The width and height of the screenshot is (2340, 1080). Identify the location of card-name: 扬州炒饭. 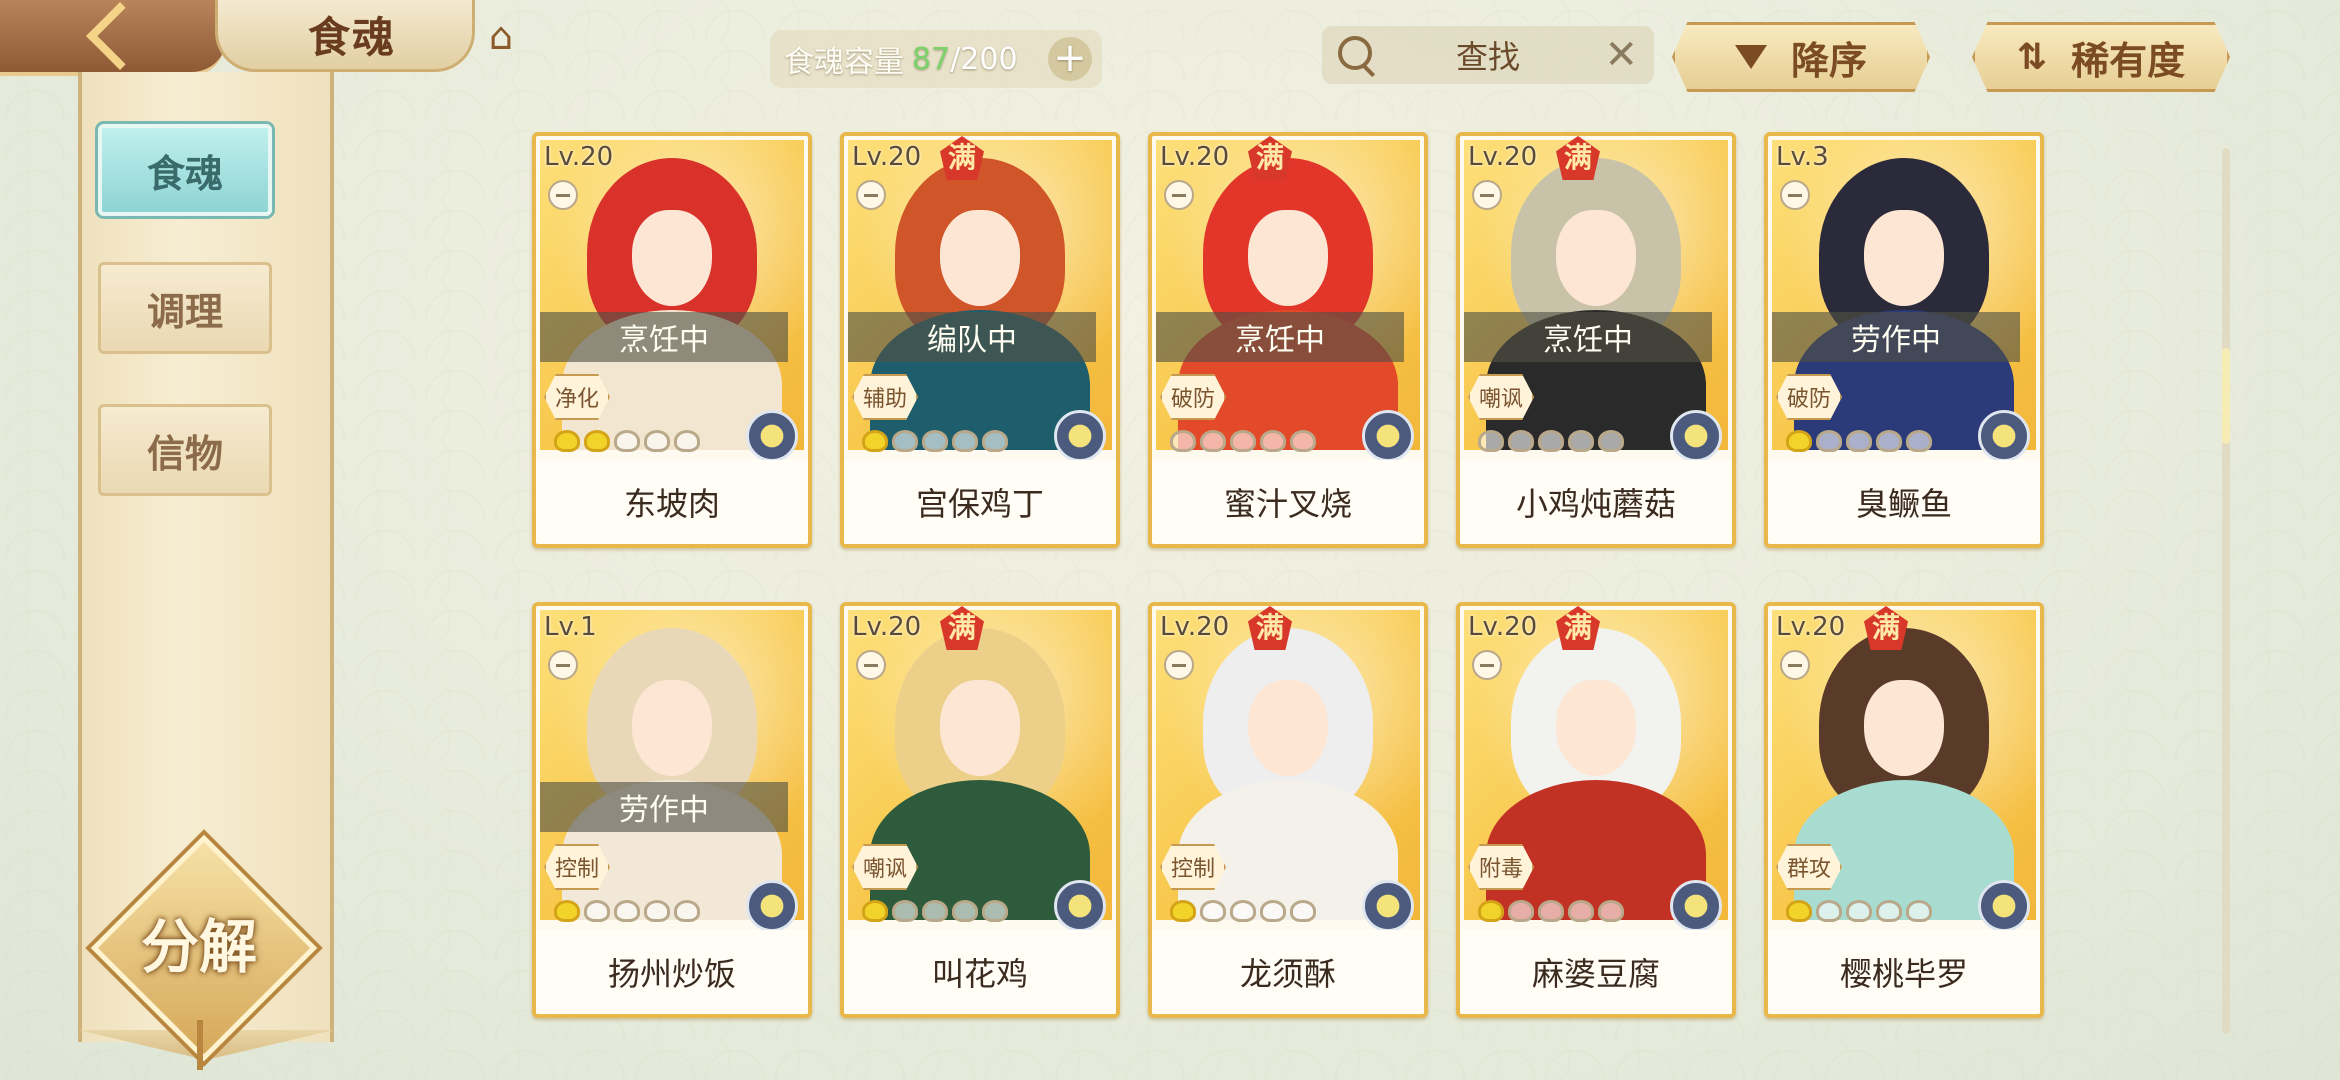
(672, 972).